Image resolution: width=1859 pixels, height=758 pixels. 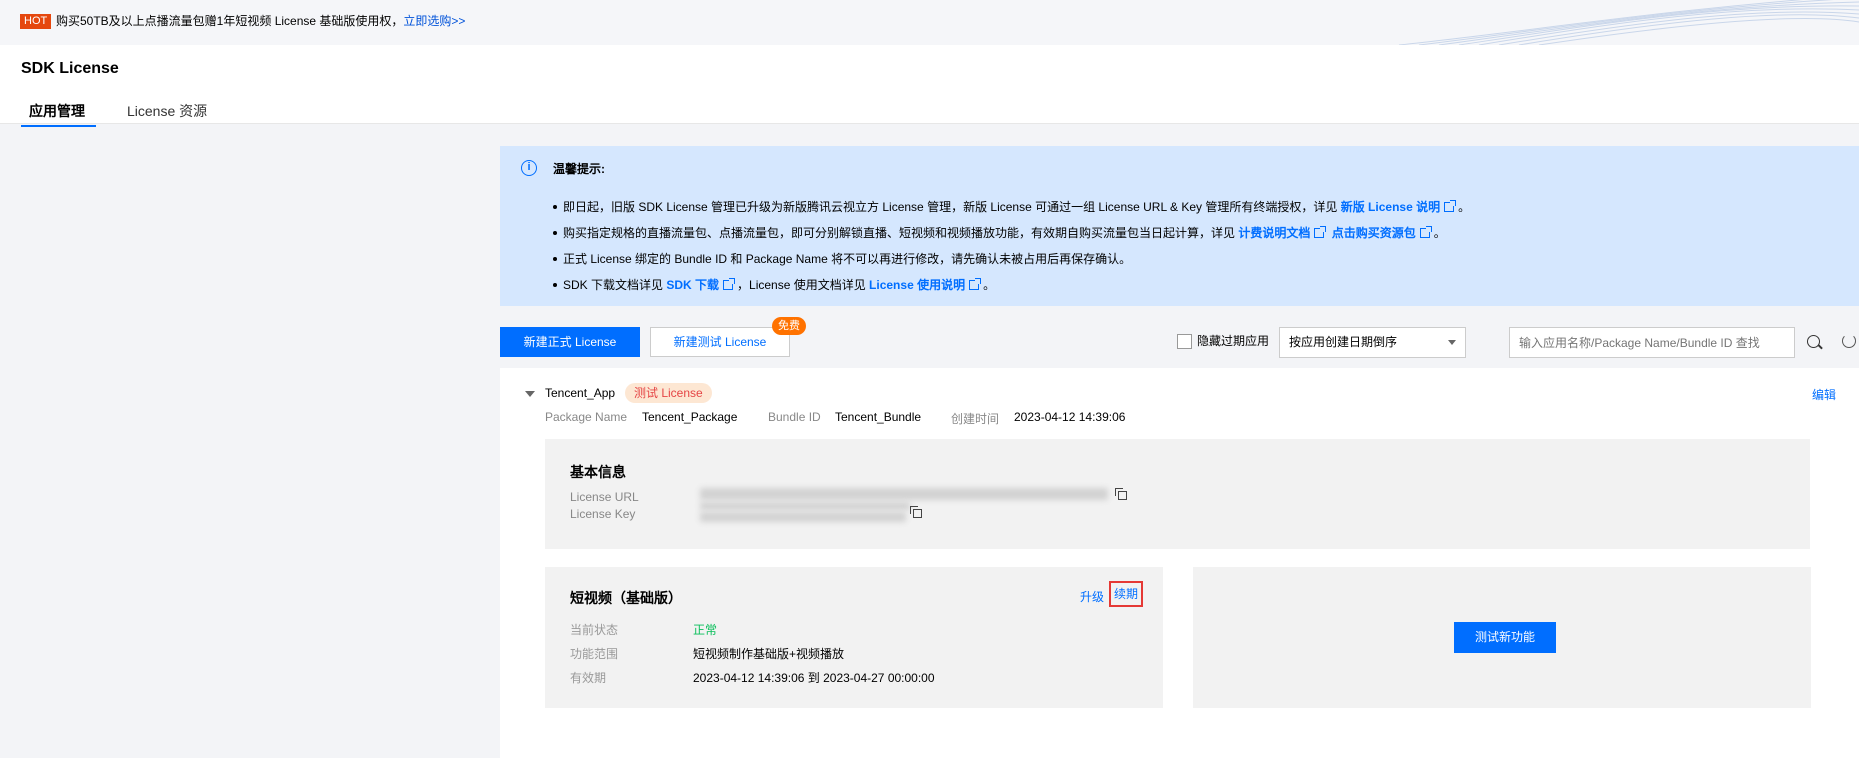 I want to click on sort-select: 按应用创建日期倒序, so click(x=1372, y=342).